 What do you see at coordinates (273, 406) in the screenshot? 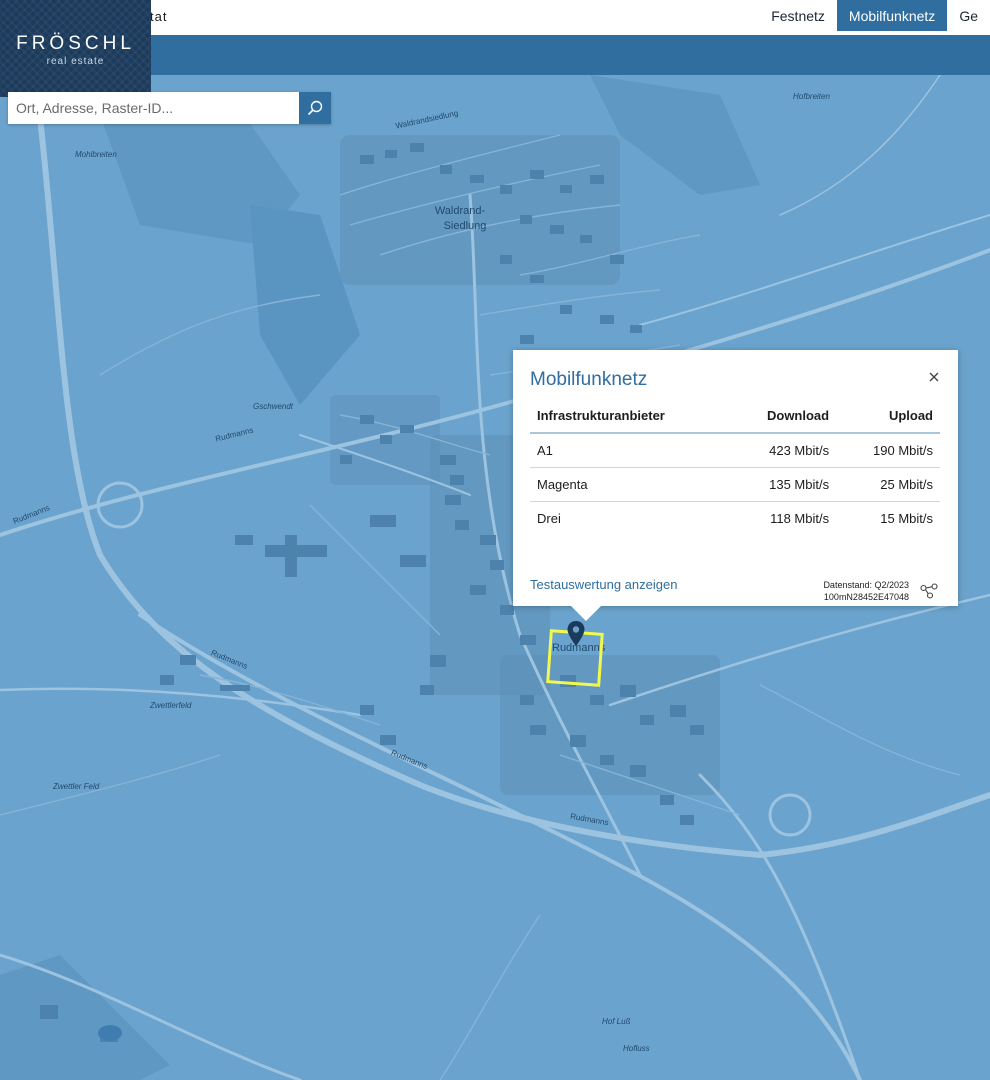
I see `map-label-gschwendt: Gschwendt` at bounding box center [273, 406].